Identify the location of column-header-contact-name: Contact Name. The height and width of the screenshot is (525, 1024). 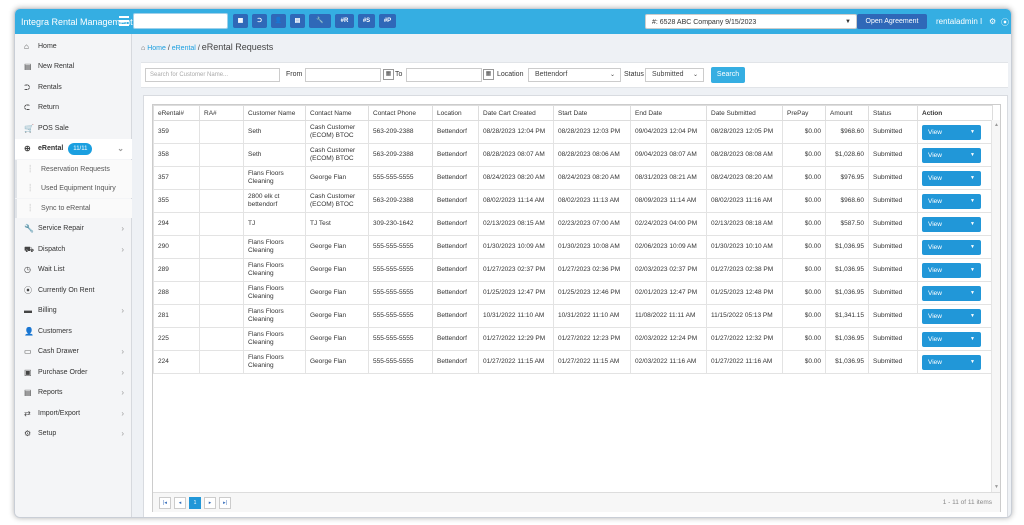
(337, 113).